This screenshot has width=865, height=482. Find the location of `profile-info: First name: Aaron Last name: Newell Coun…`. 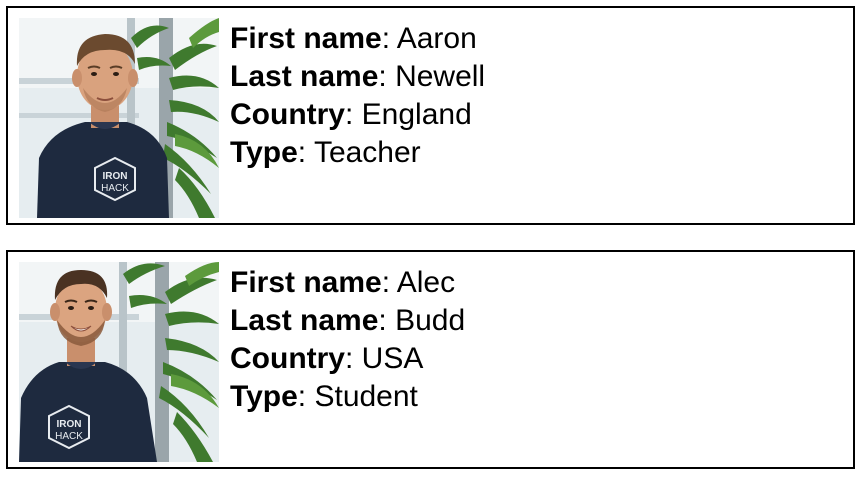

profile-info: First name: Aaron Last name: Newell Coun… is located at coordinates (357, 96).